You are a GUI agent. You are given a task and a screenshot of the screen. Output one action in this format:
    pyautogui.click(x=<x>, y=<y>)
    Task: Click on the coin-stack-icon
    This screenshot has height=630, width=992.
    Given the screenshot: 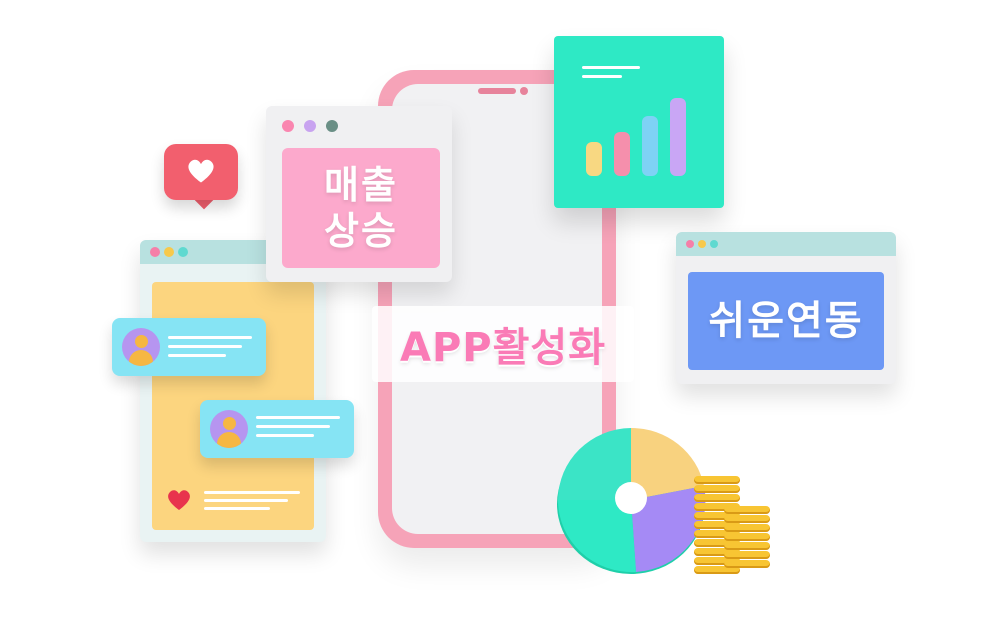 What is the action you would take?
    pyautogui.click(x=750, y=541)
    